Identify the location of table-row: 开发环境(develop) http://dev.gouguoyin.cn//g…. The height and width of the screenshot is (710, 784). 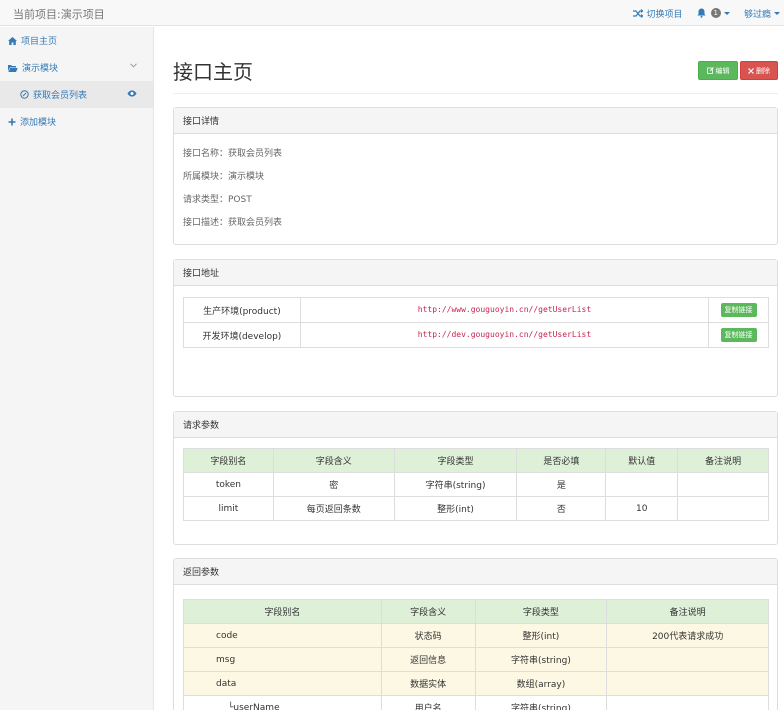
(476, 335).